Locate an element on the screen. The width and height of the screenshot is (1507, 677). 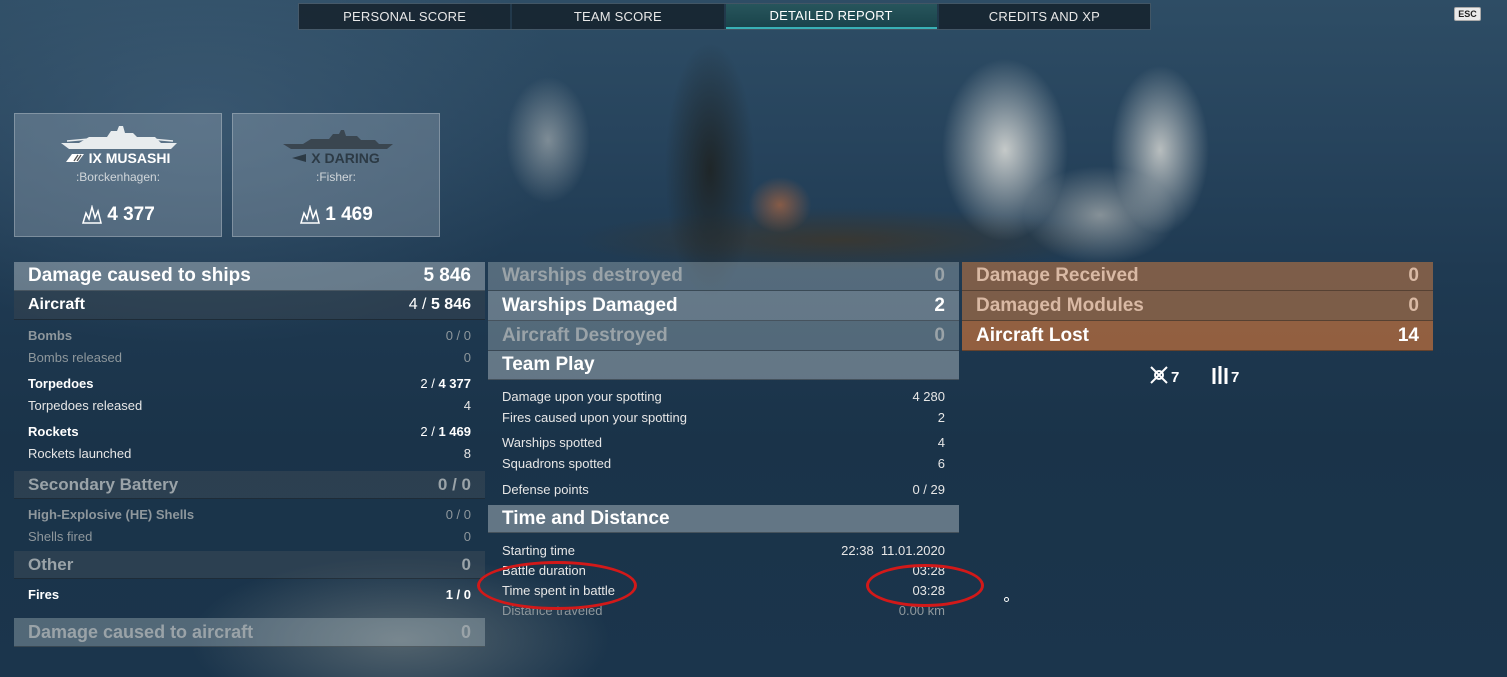
destroyer-class-icon is located at coordinates (299, 158).